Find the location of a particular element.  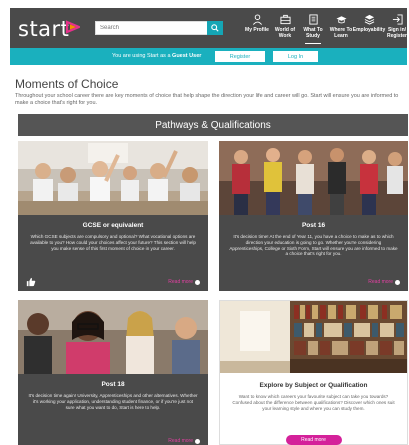

nav-sign-in-register: Sign in/Register is located at coordinates (396, 28).